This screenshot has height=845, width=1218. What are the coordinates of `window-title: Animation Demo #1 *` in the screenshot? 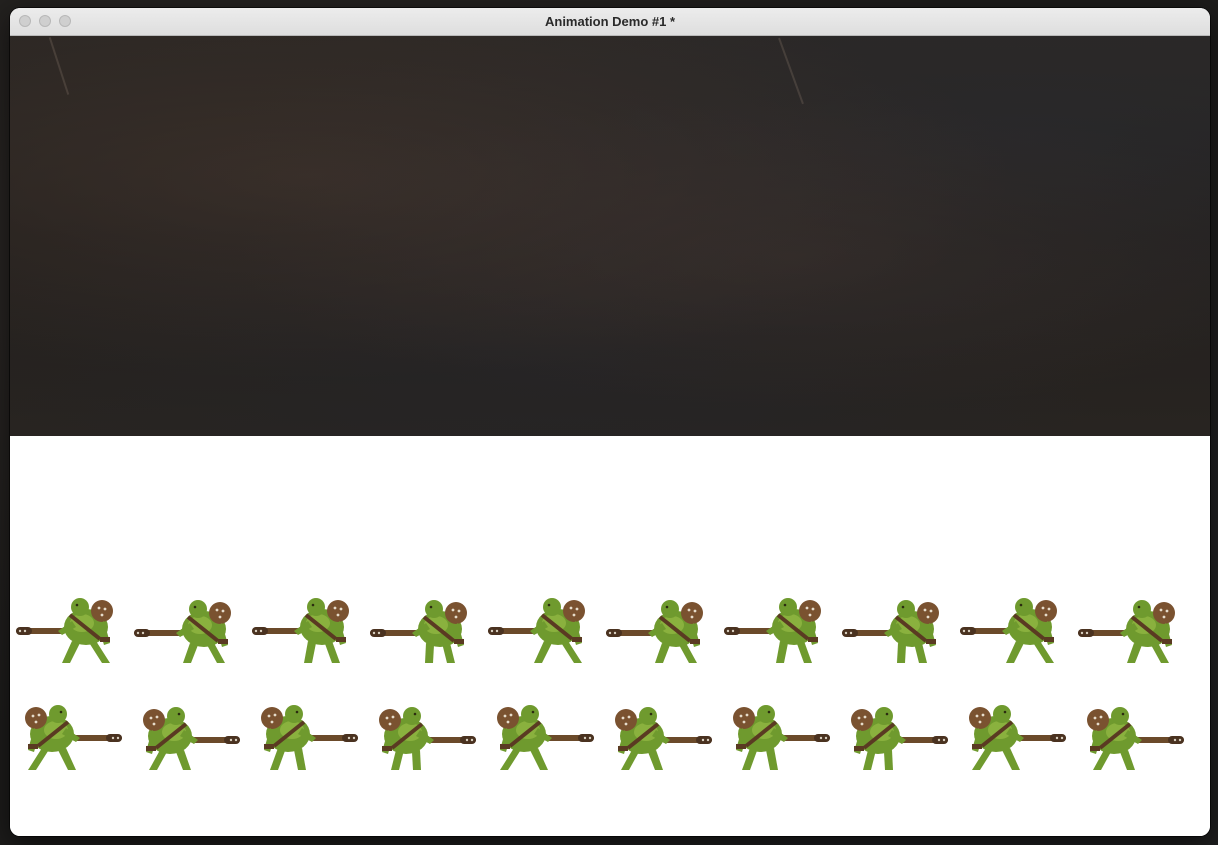 It's located at (610, 21).